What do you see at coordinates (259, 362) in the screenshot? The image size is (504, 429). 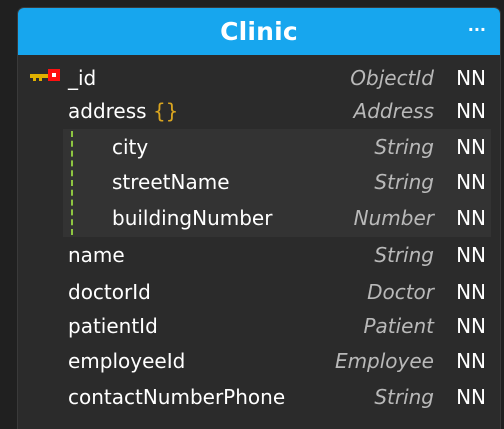 I see `field-row-employeeid: employeeId Employee NN` at bounding box center [259, 362].